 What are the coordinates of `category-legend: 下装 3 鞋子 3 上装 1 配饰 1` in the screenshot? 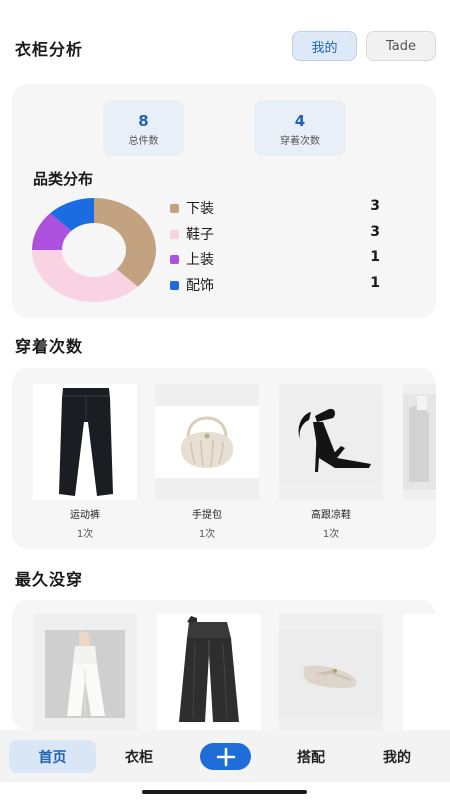 It's located at (275, 249).